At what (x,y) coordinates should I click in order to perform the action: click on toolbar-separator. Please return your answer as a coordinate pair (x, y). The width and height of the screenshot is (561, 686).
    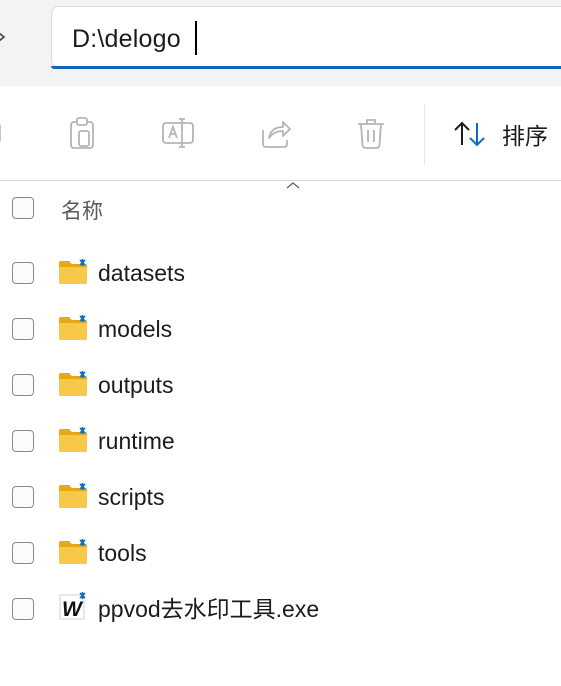
    Looking at the image, I should click on (424, 134).